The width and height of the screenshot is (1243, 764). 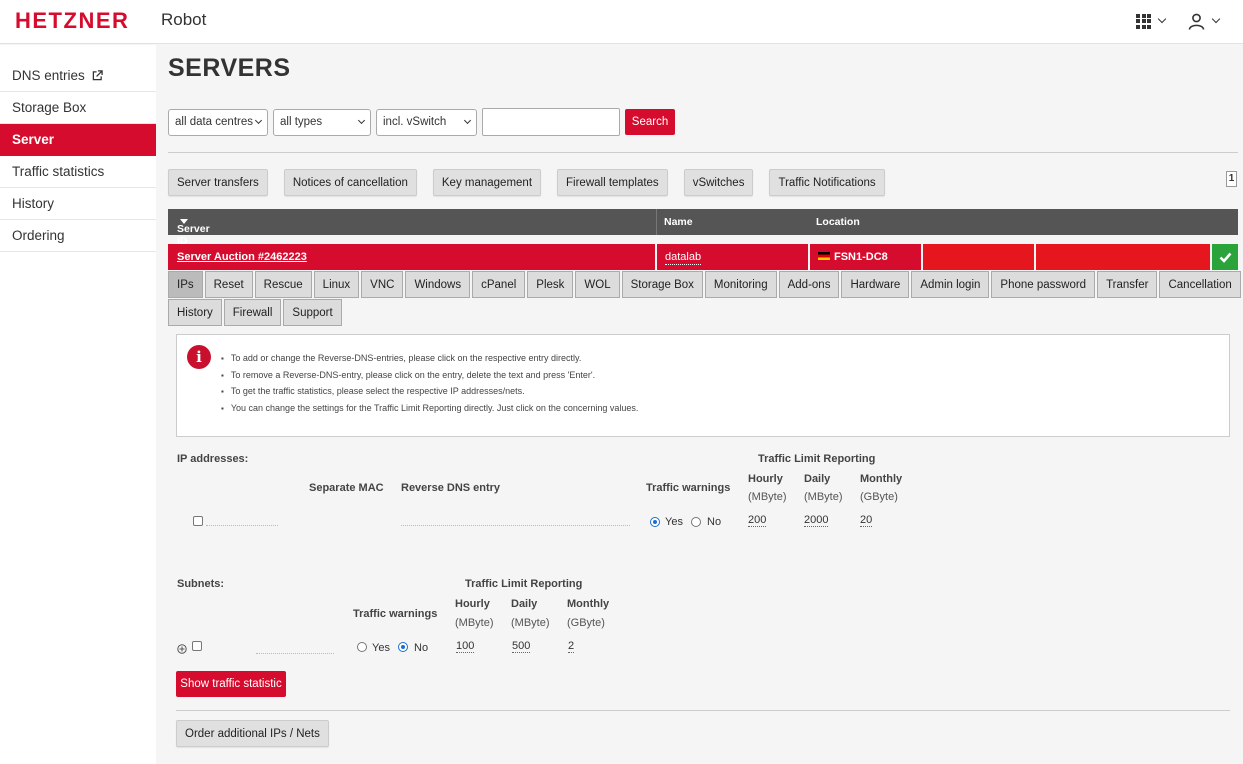 What do you see at coordinates (740, 284) in the screenshot?
I see `tab-monitoring: Monitoring` at bounding box center [740, 284].